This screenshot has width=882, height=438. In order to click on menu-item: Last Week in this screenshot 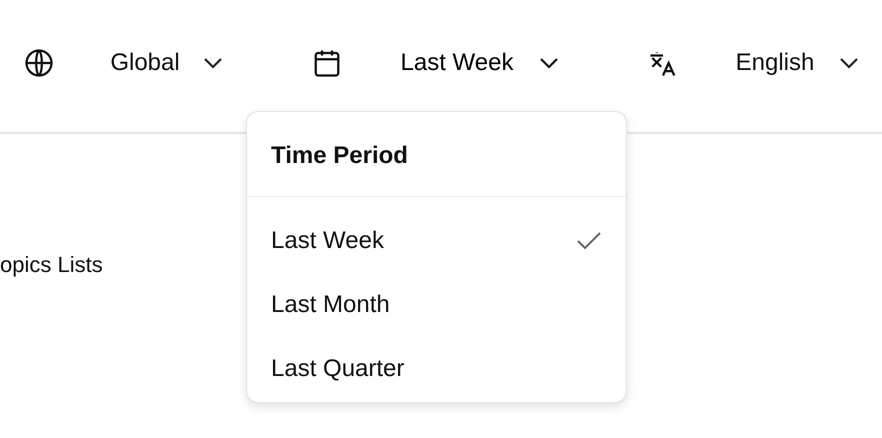, I will do `click(436, 241)`.